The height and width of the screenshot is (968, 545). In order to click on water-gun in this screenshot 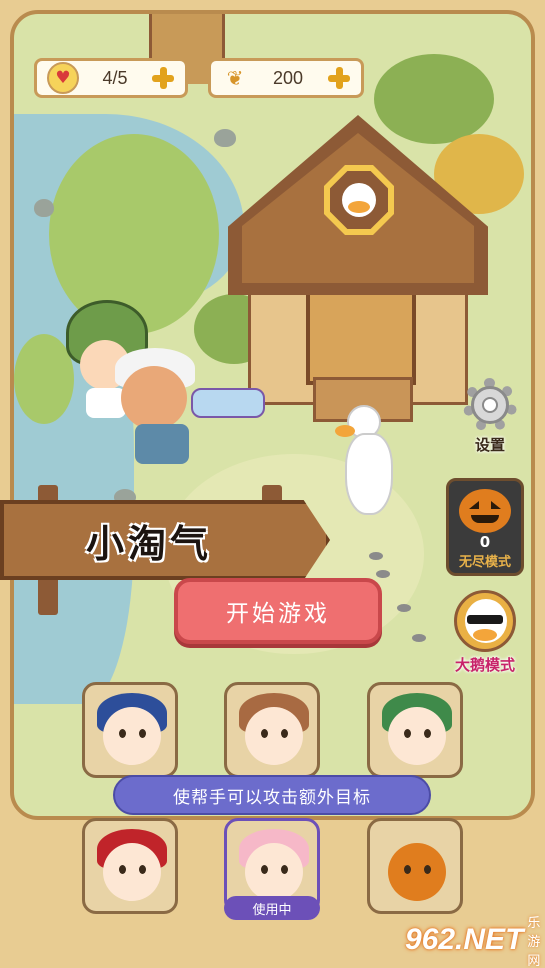, I will do `click(228, 403)`.